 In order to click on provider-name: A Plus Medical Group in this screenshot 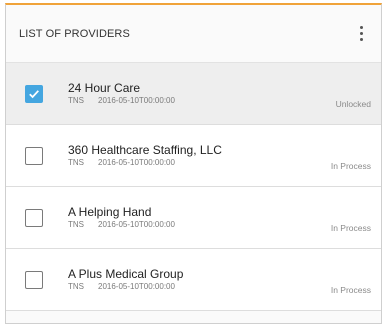, I will do `click(126, 274)`.